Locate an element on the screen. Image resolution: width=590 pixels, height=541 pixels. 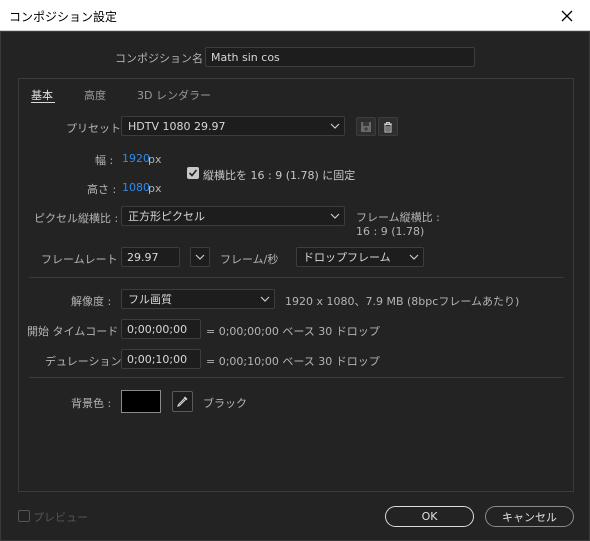
eyedropper-icon is located at coordinates (182, 401).